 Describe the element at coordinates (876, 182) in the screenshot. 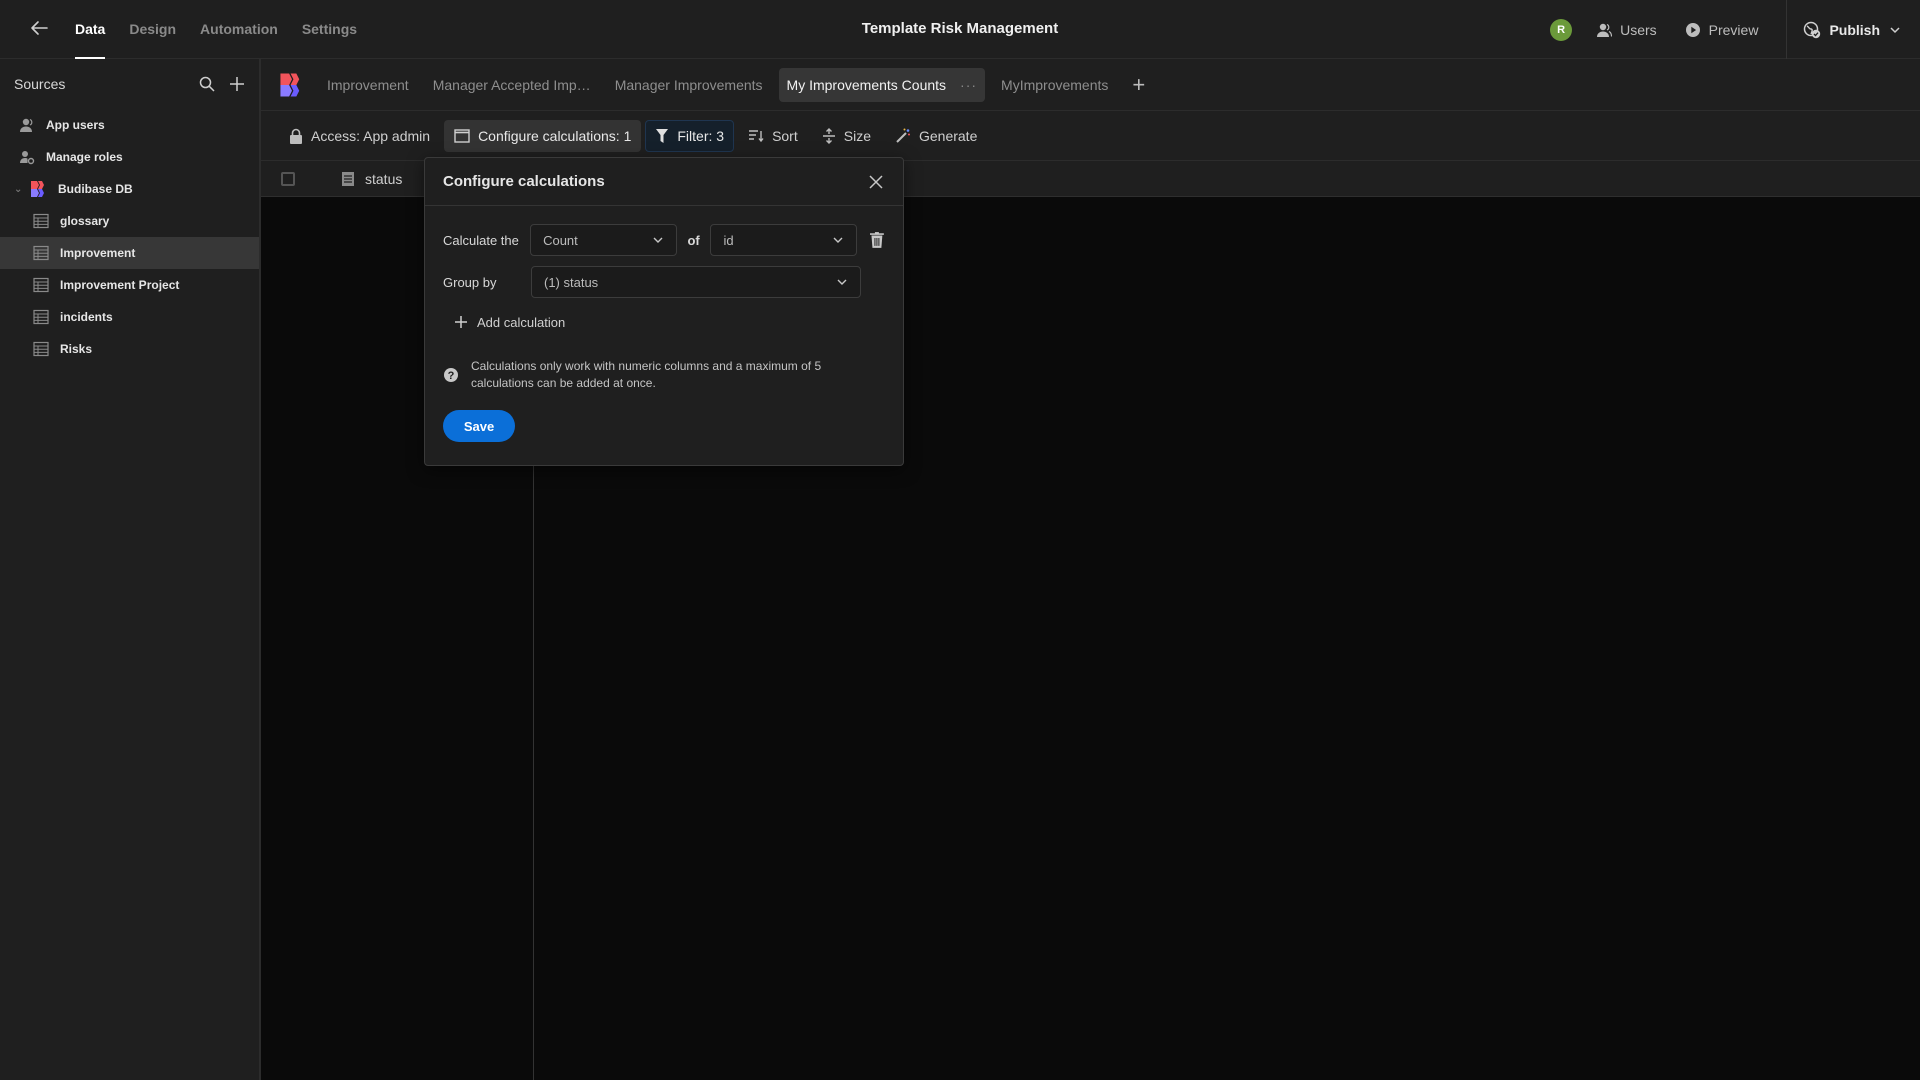

I see `close-icon` at that location.